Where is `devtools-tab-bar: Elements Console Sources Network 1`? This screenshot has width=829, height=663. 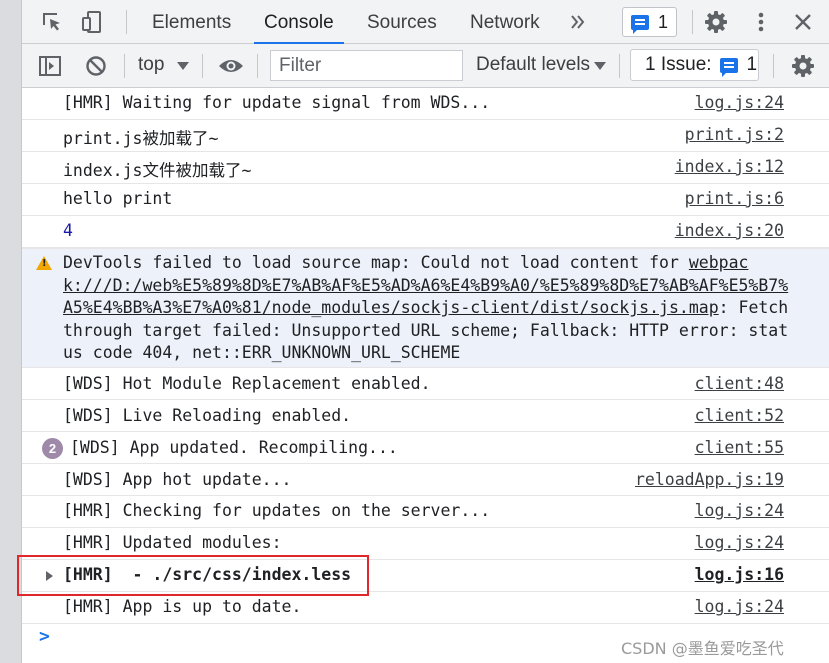 devtools-tab-bar: Elements Console Sources Network 1 is located at coordinates (425, 22).